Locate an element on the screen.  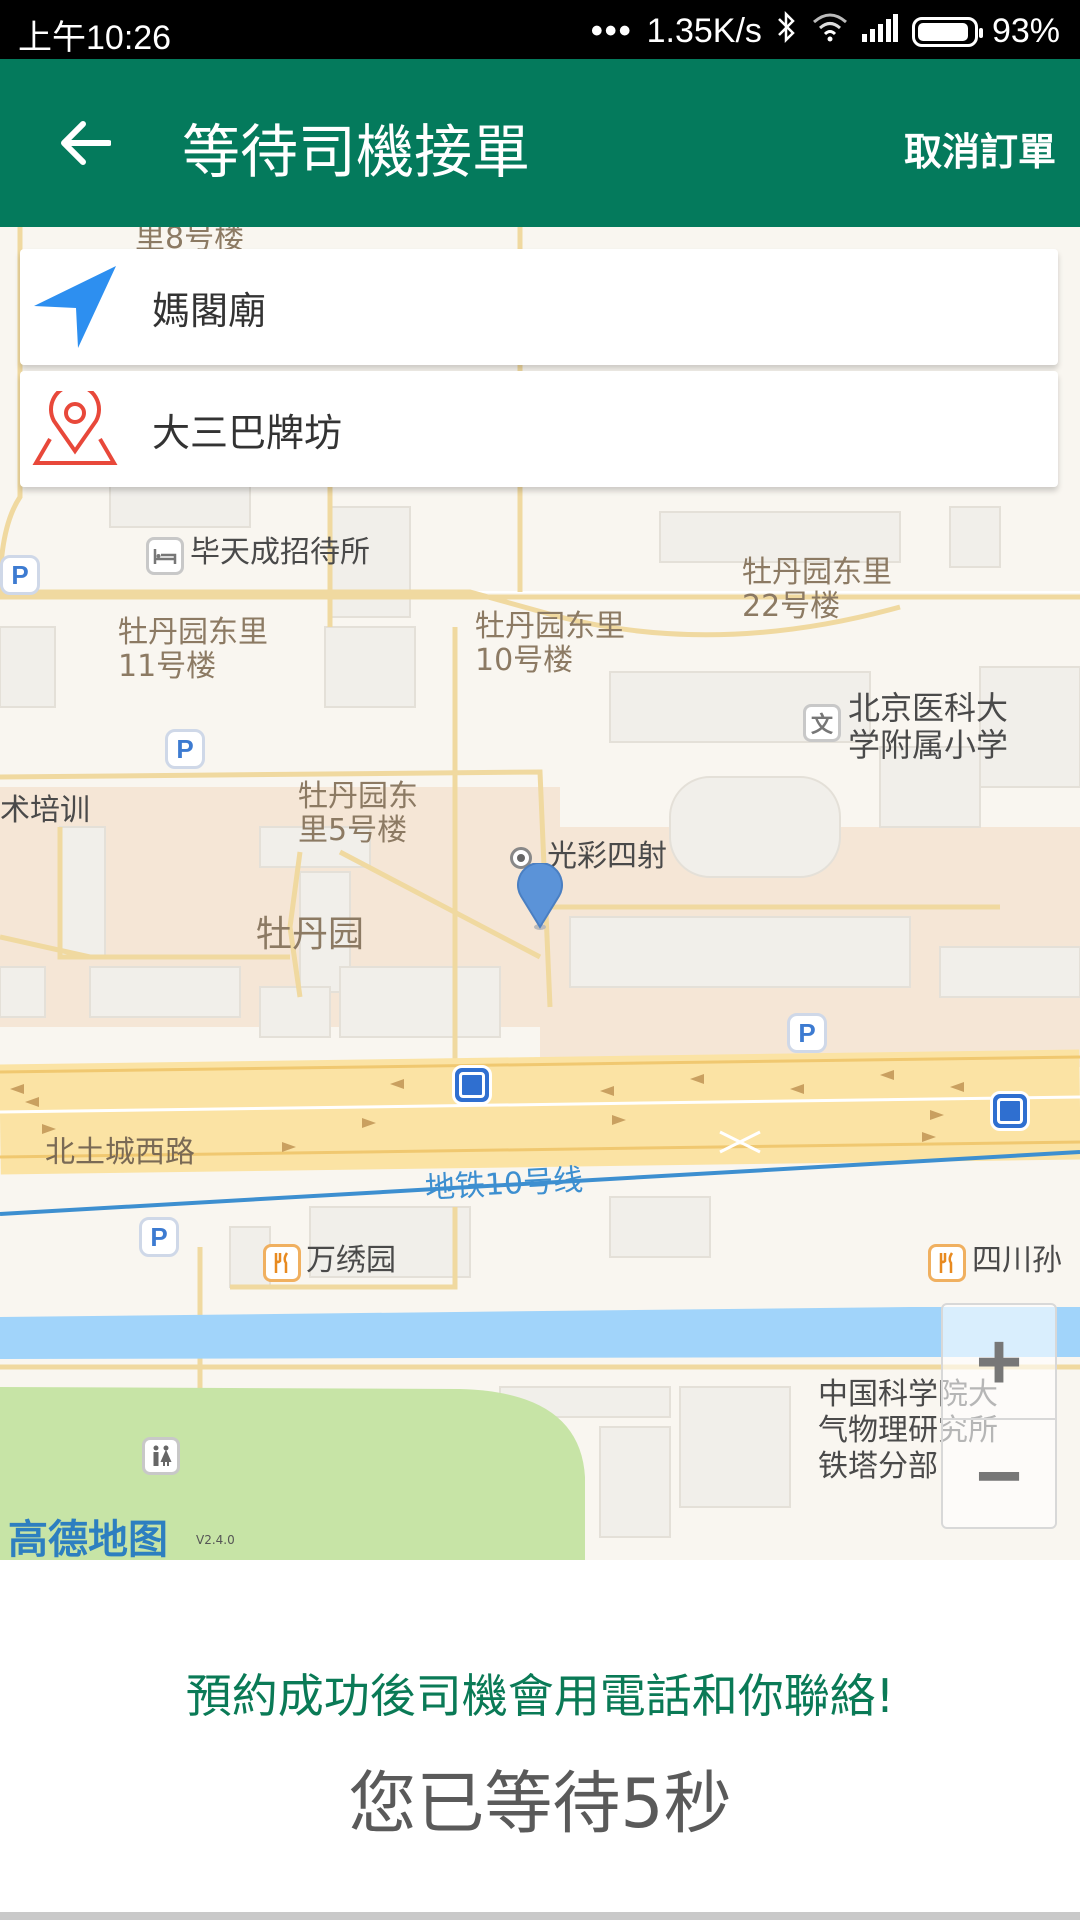
battery-icon is located at coordinates (947, 31).